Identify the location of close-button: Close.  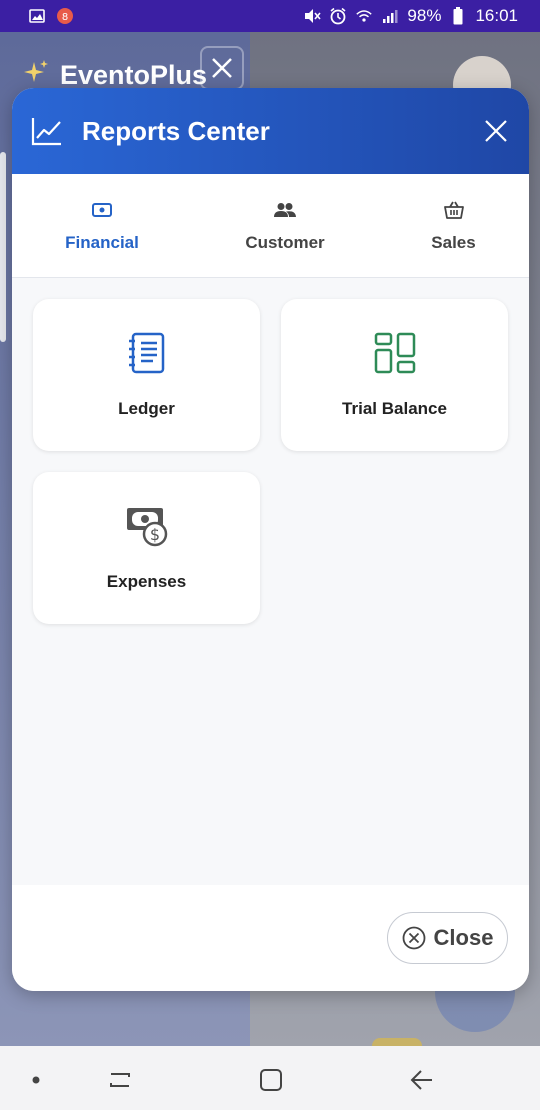
(447, 938).